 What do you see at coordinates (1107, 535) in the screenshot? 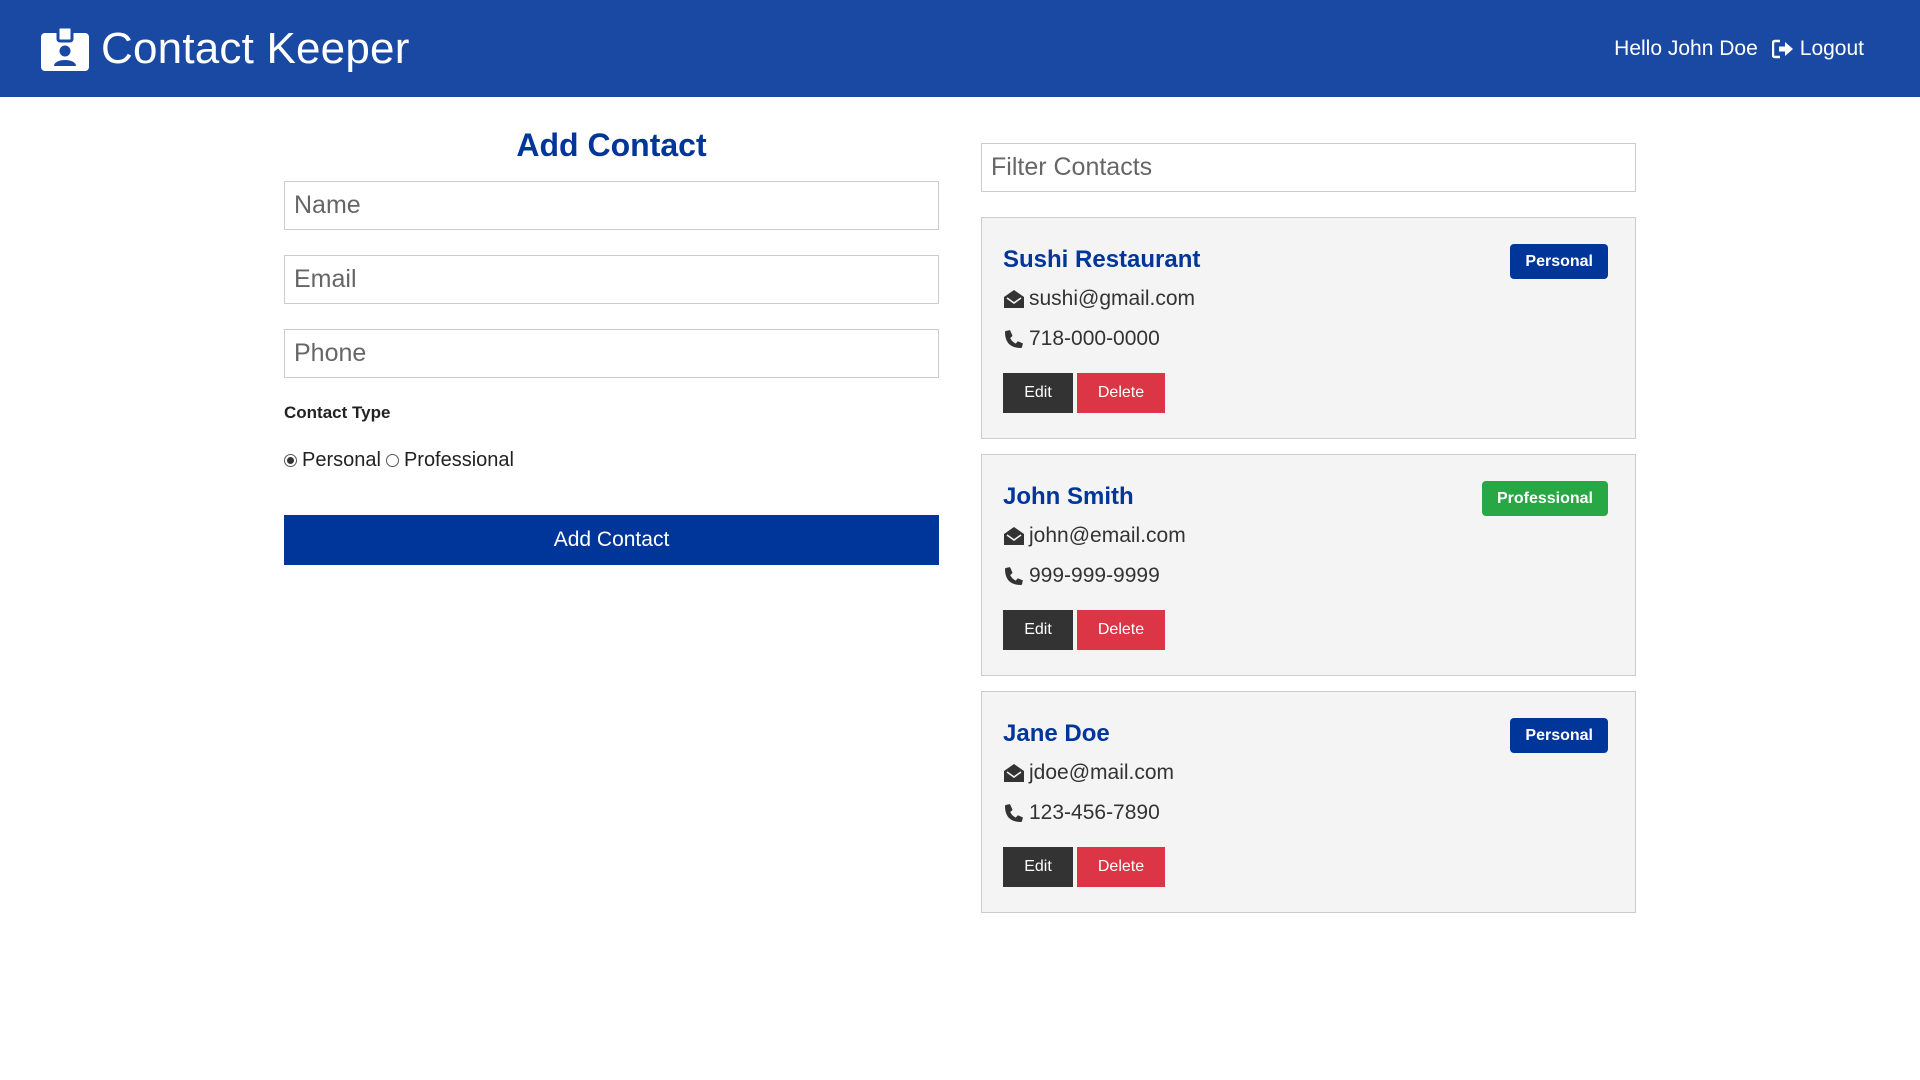
I see `contact-email: john@email.com` at bounding box center [1107, 535].